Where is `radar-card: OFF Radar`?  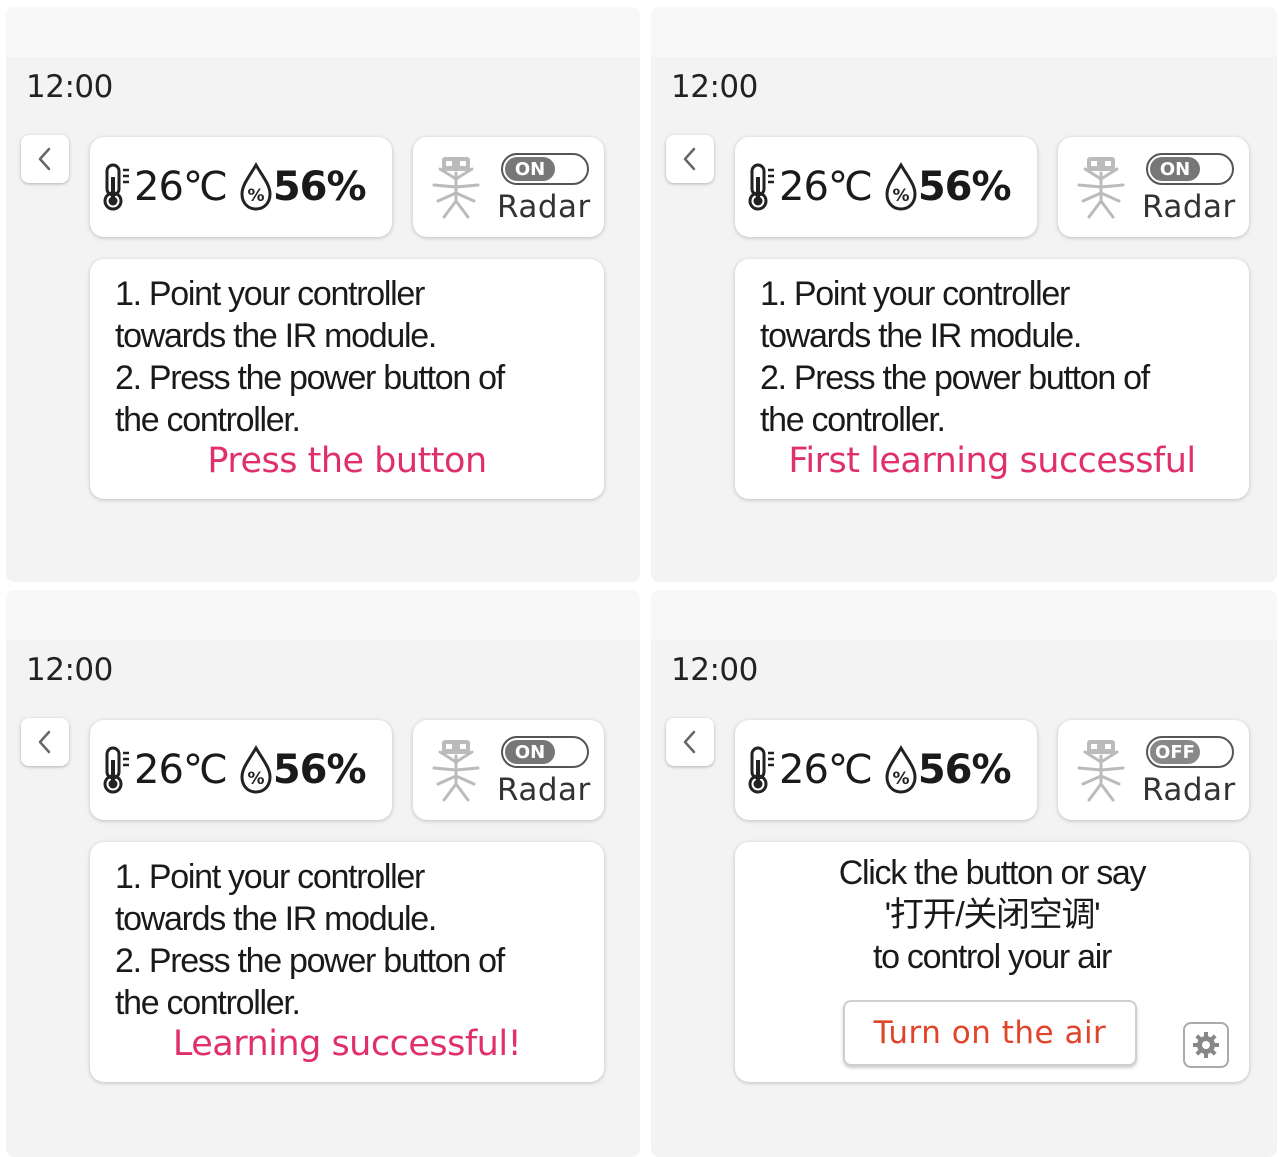 radar-card: OFF Radar is located at coordinates (1153, 770).